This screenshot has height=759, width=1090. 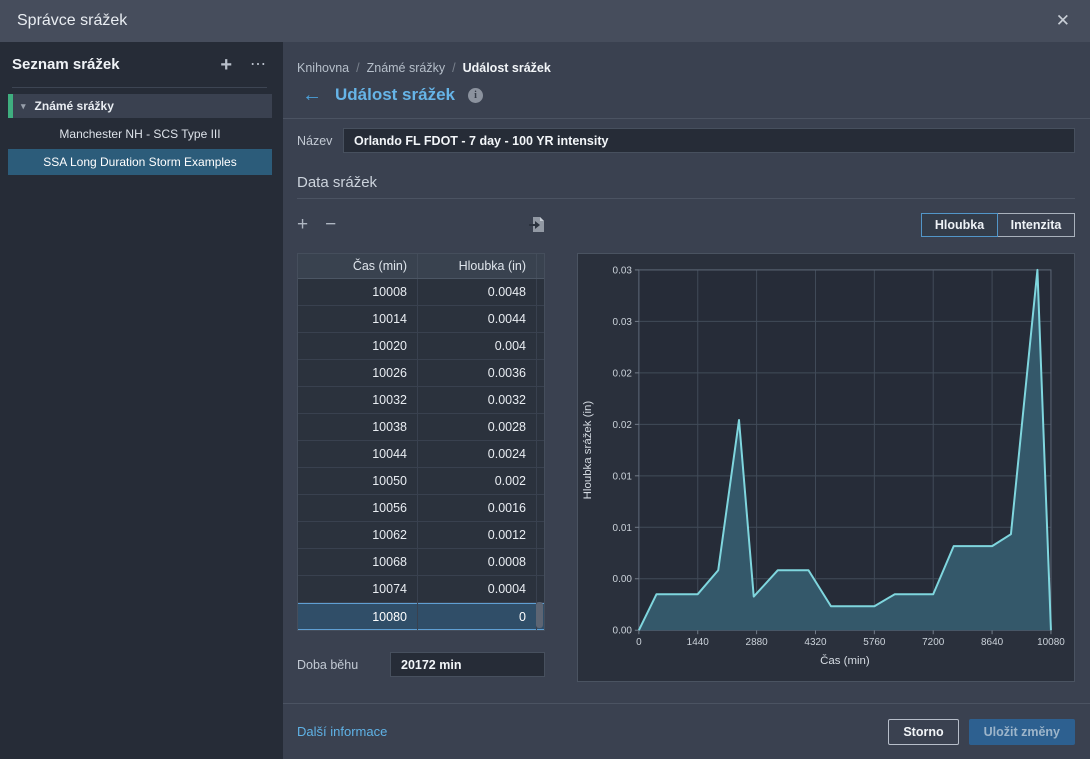 What do you see at coordinates (315, 140) in the screenshot?
I see `name-label: Název` at bounding box center [315, 140].